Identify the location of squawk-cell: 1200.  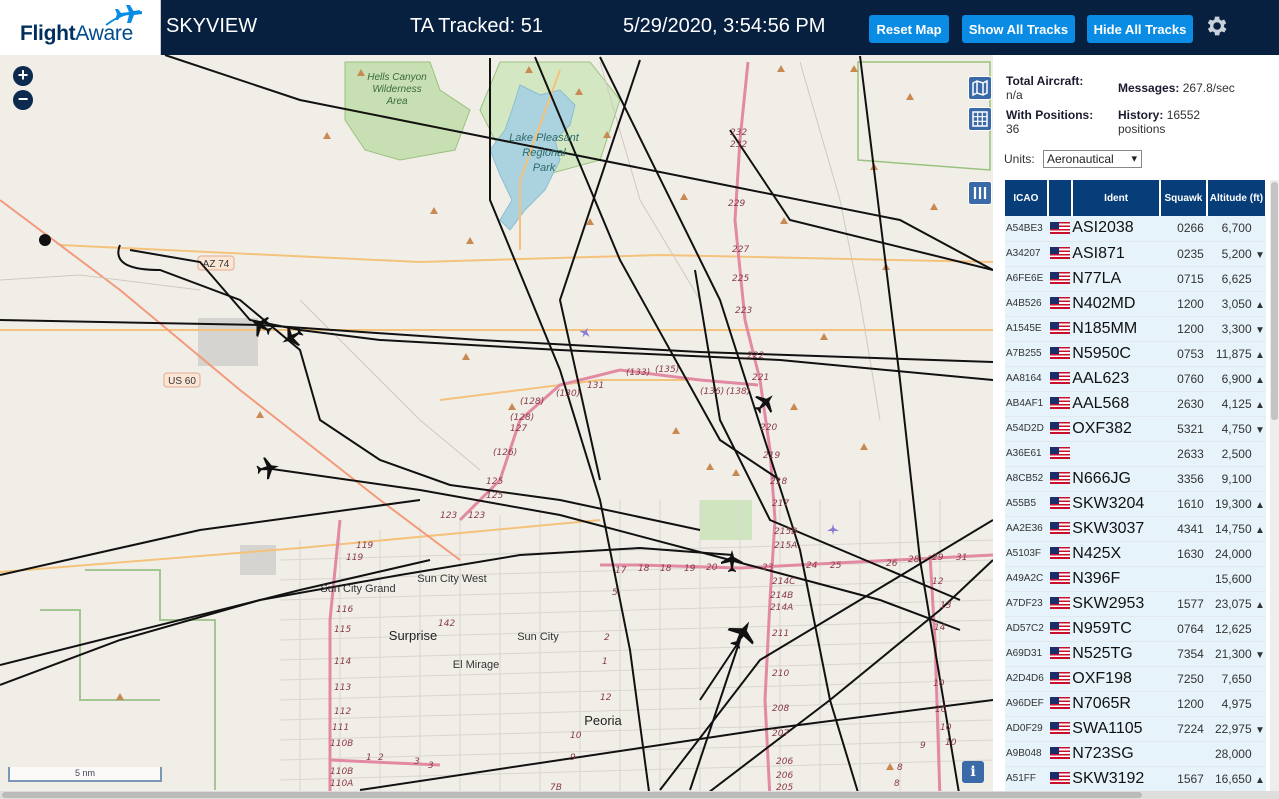
(1183, 704).